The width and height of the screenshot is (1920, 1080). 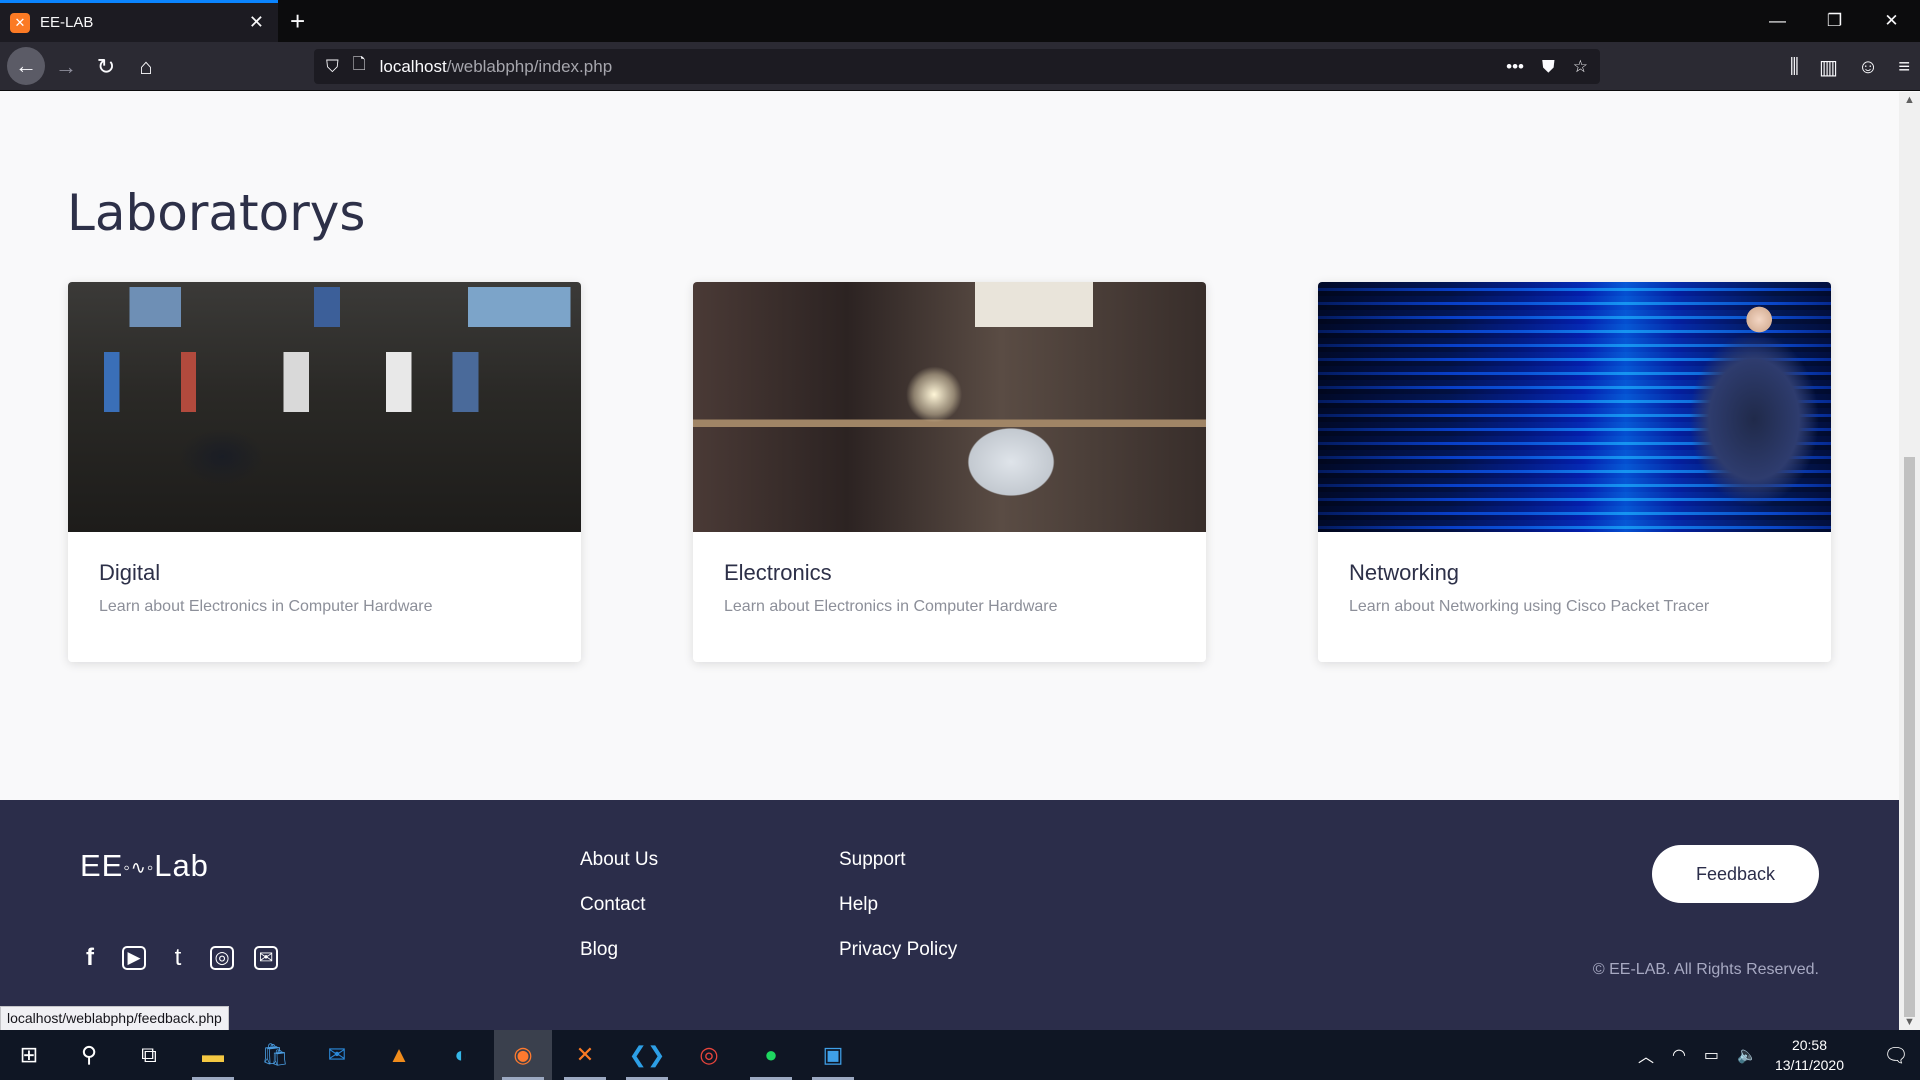 I want to click on footer-link-support: Support, so click(x=898, y=860).